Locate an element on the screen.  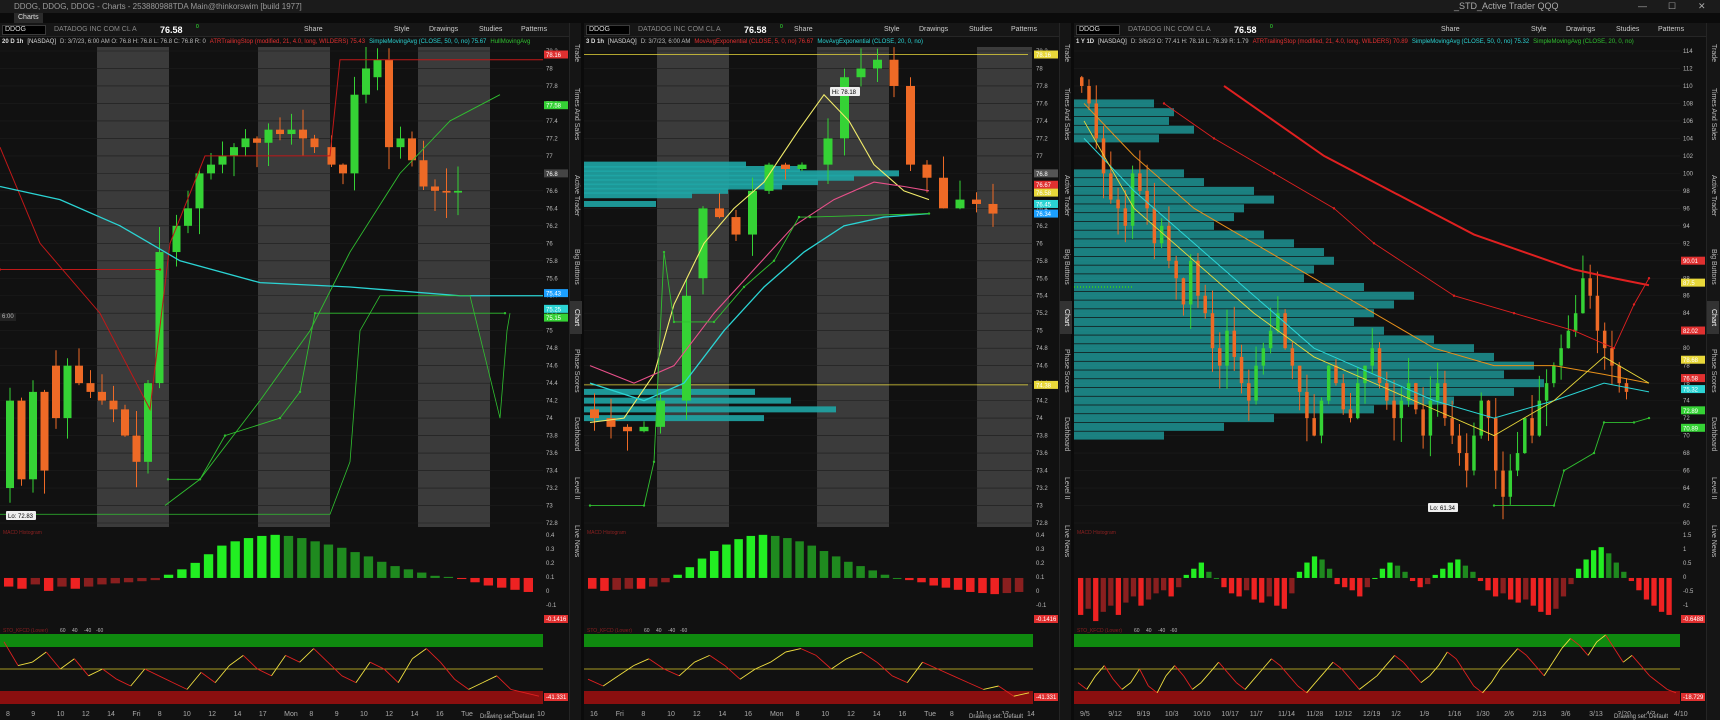
side-tab-dashboard: Dashboard is located at coordinates (1066, 434).